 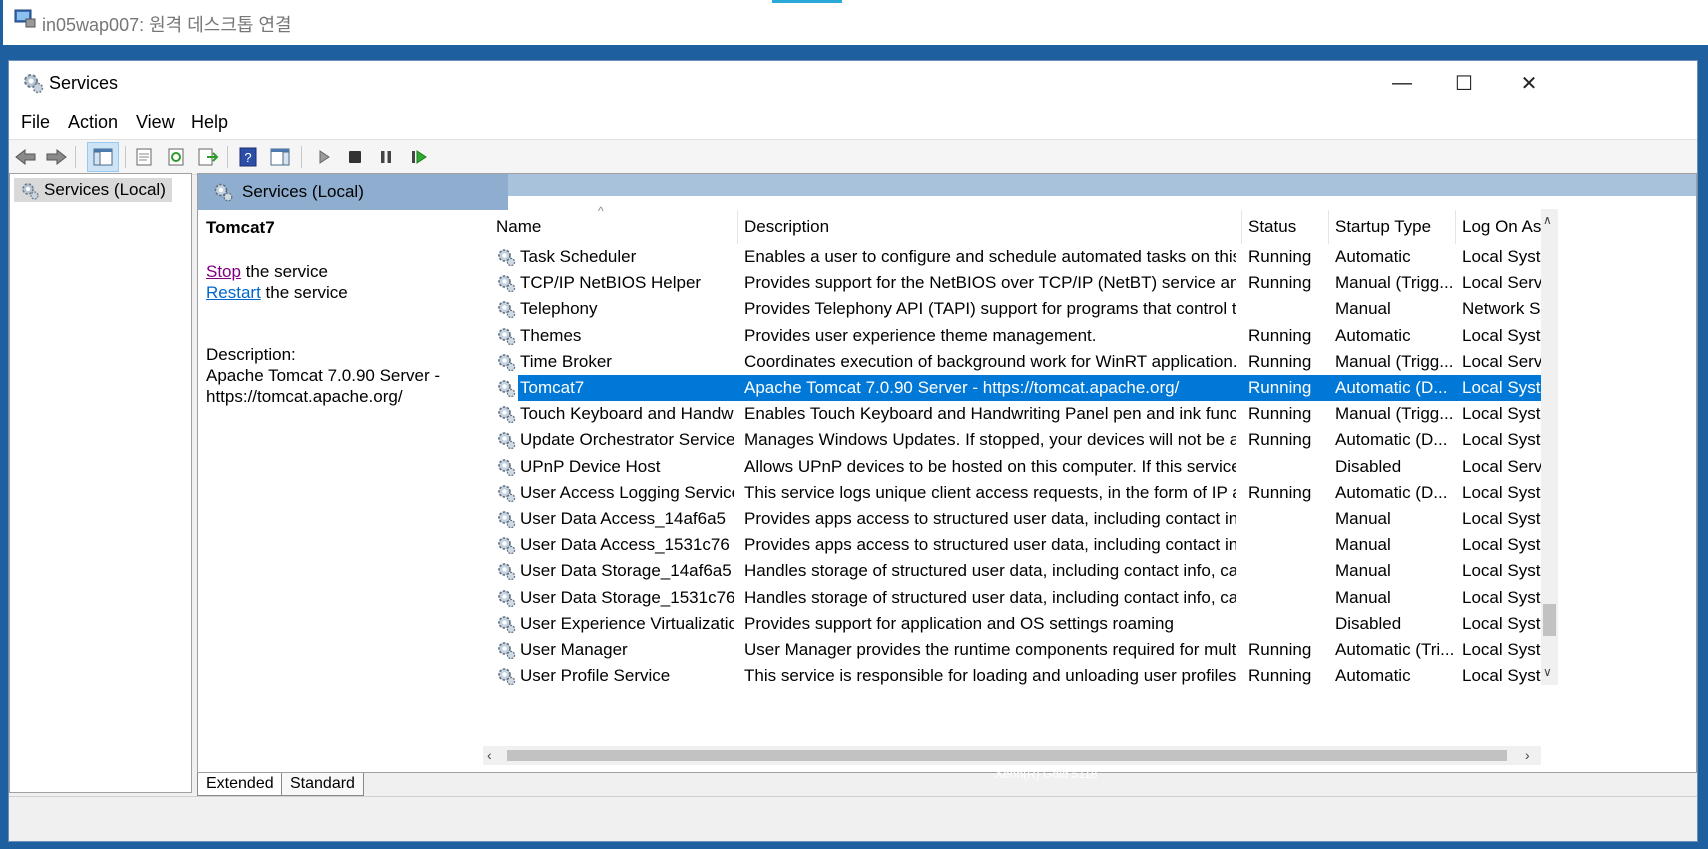 I want to click on column-header-log-on-as: Log On As, so click(x=1504, y=227).